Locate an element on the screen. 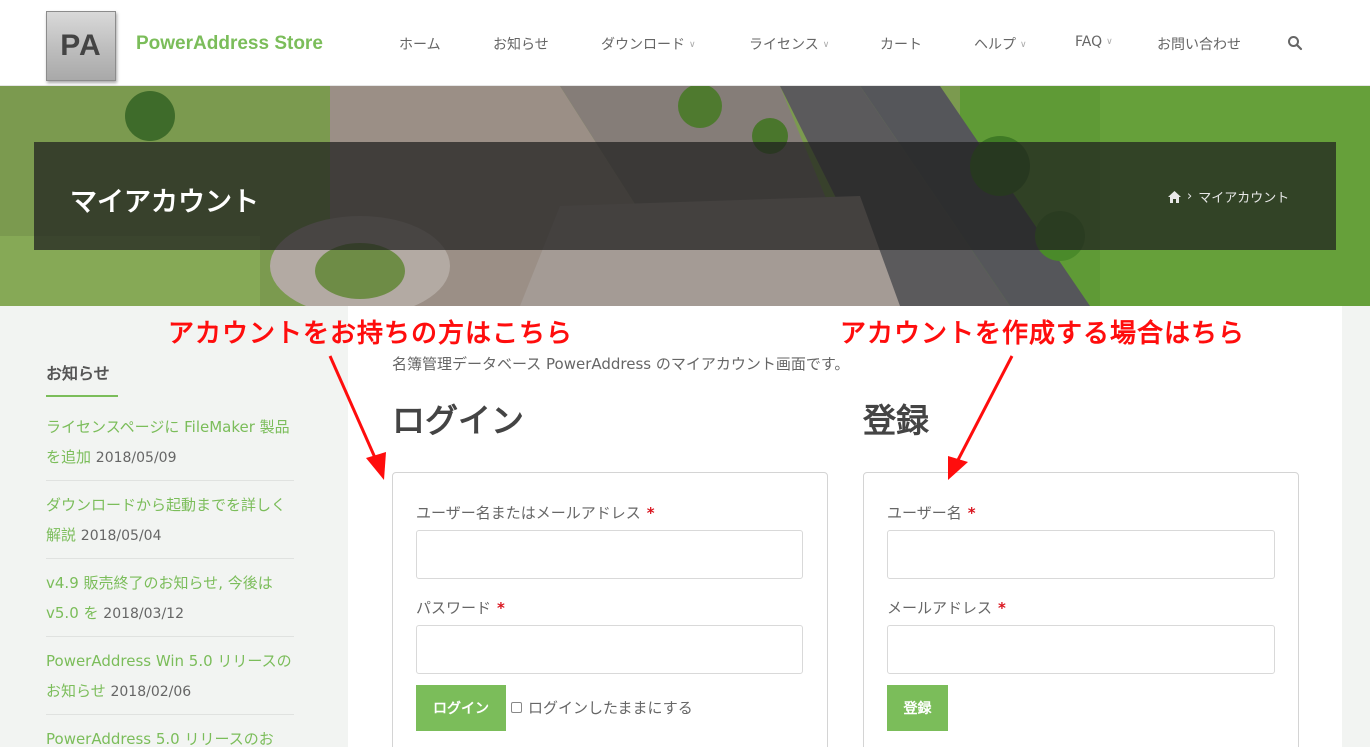 The image size is (1370, 747). news-item-date: 2018/03/12 is located at coordinates (143, 614).